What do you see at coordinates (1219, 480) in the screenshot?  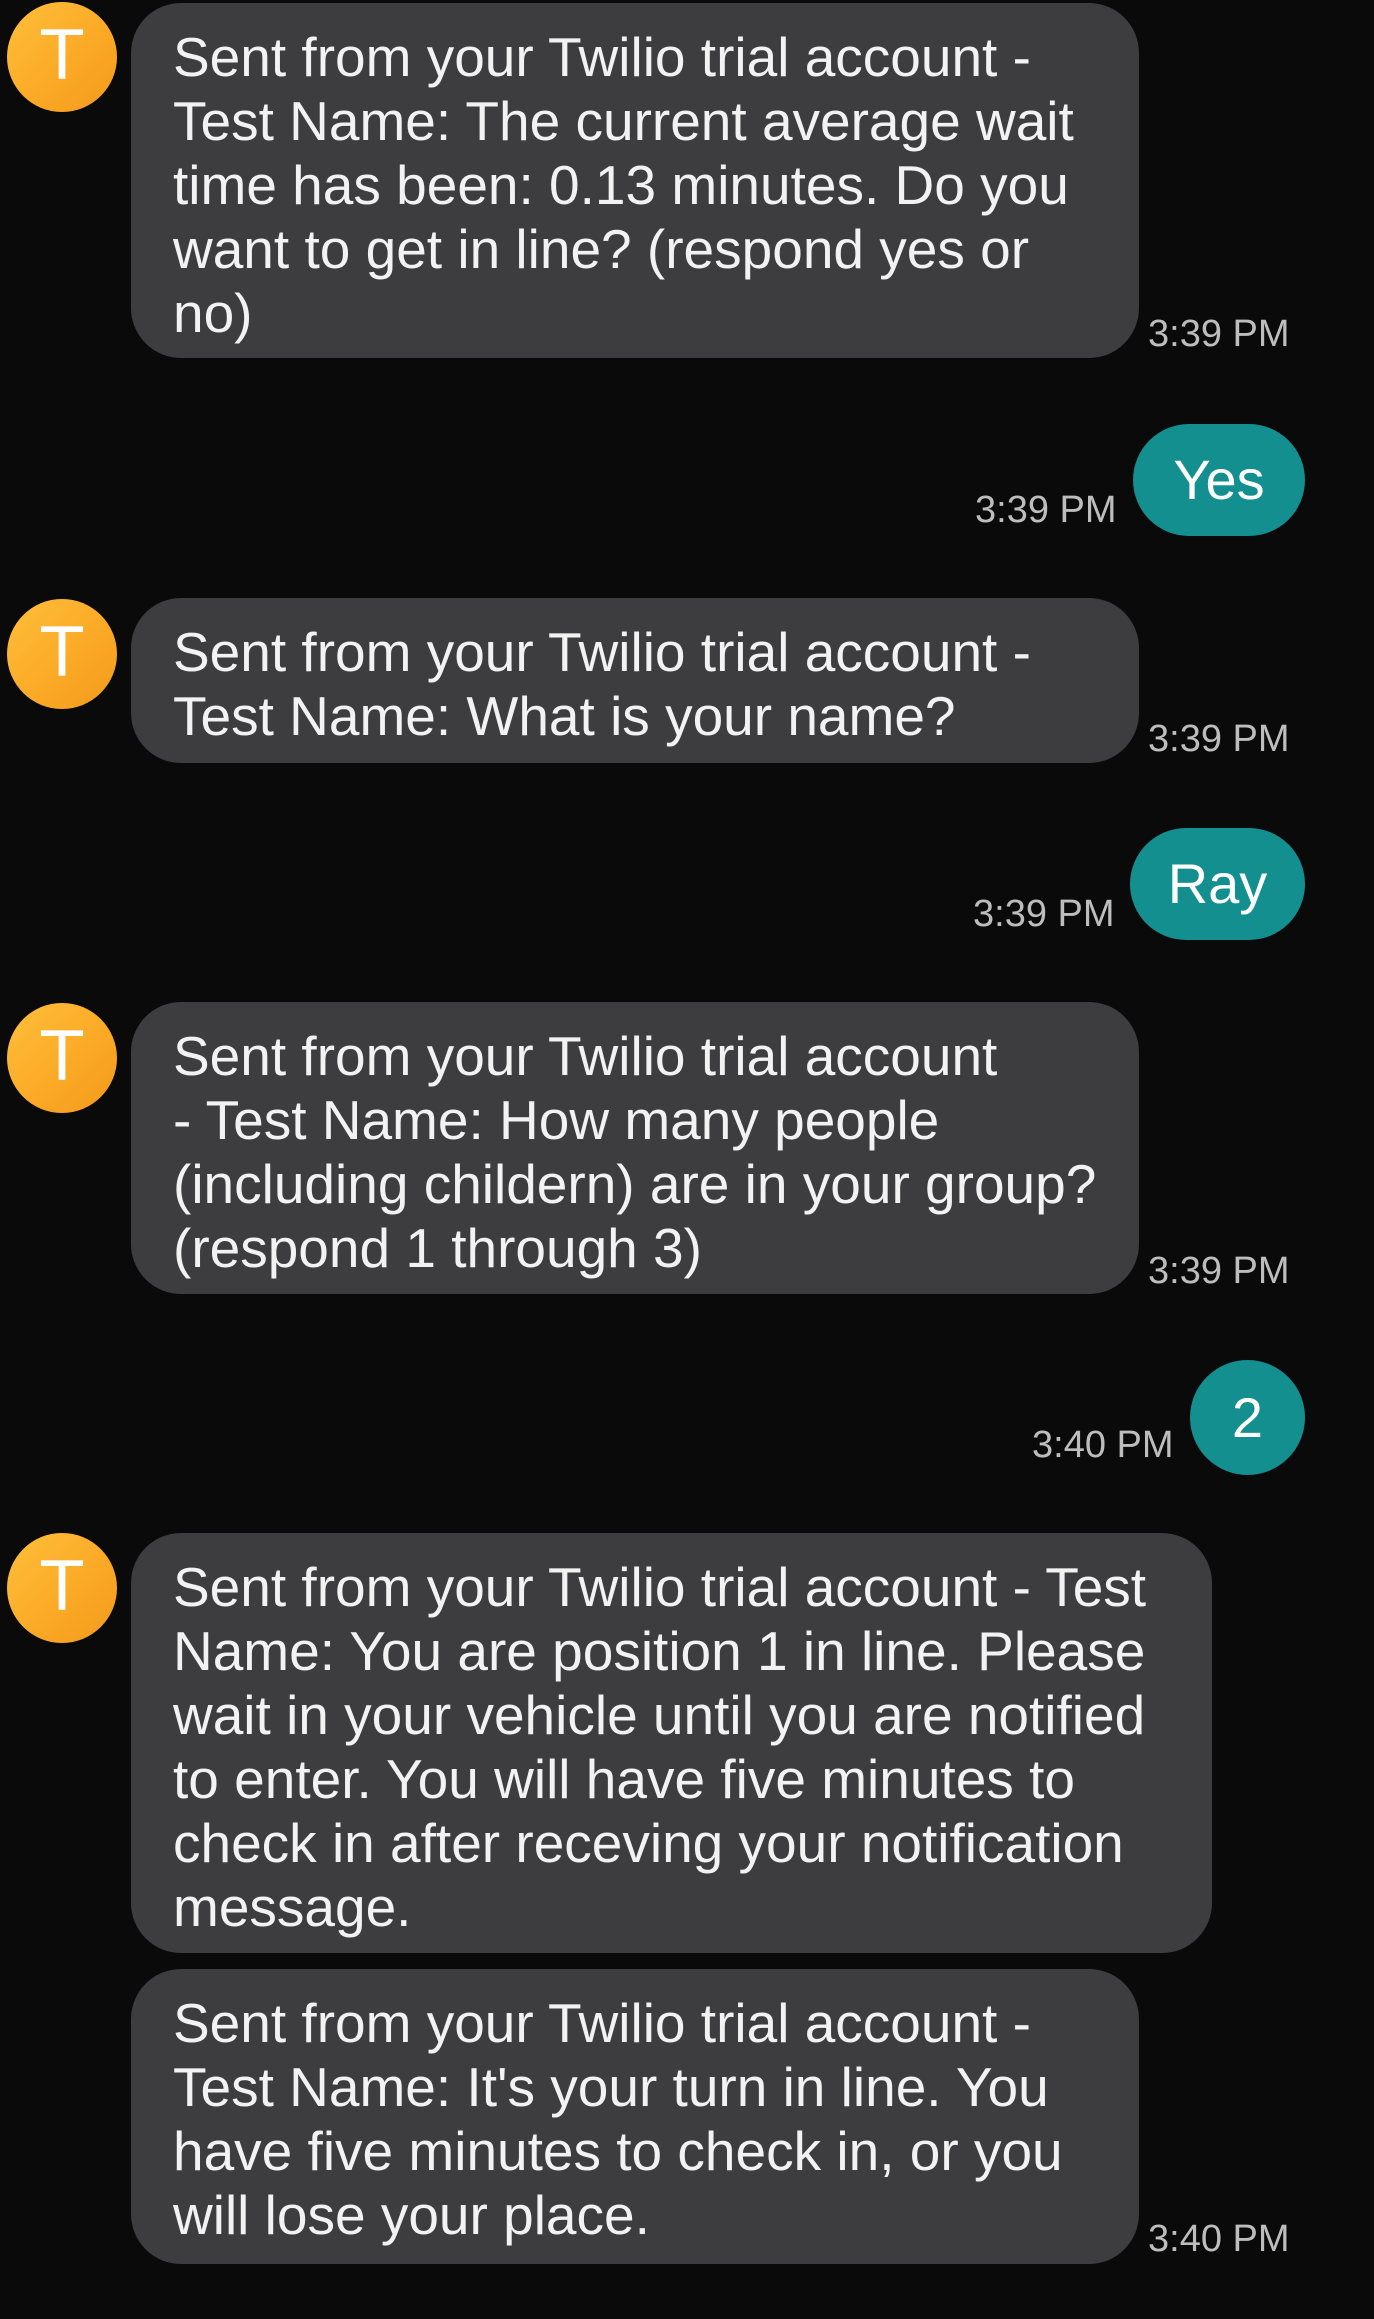 I see `outgoing-message-bubble: Yes` at bounding box center [1219, 480].